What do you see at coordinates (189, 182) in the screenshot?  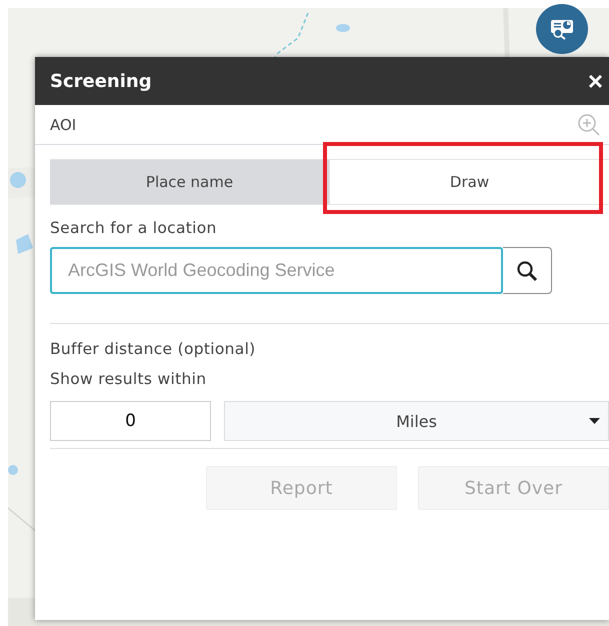 I see `aoi-tab: Place name` at bounding box center [189, 182].